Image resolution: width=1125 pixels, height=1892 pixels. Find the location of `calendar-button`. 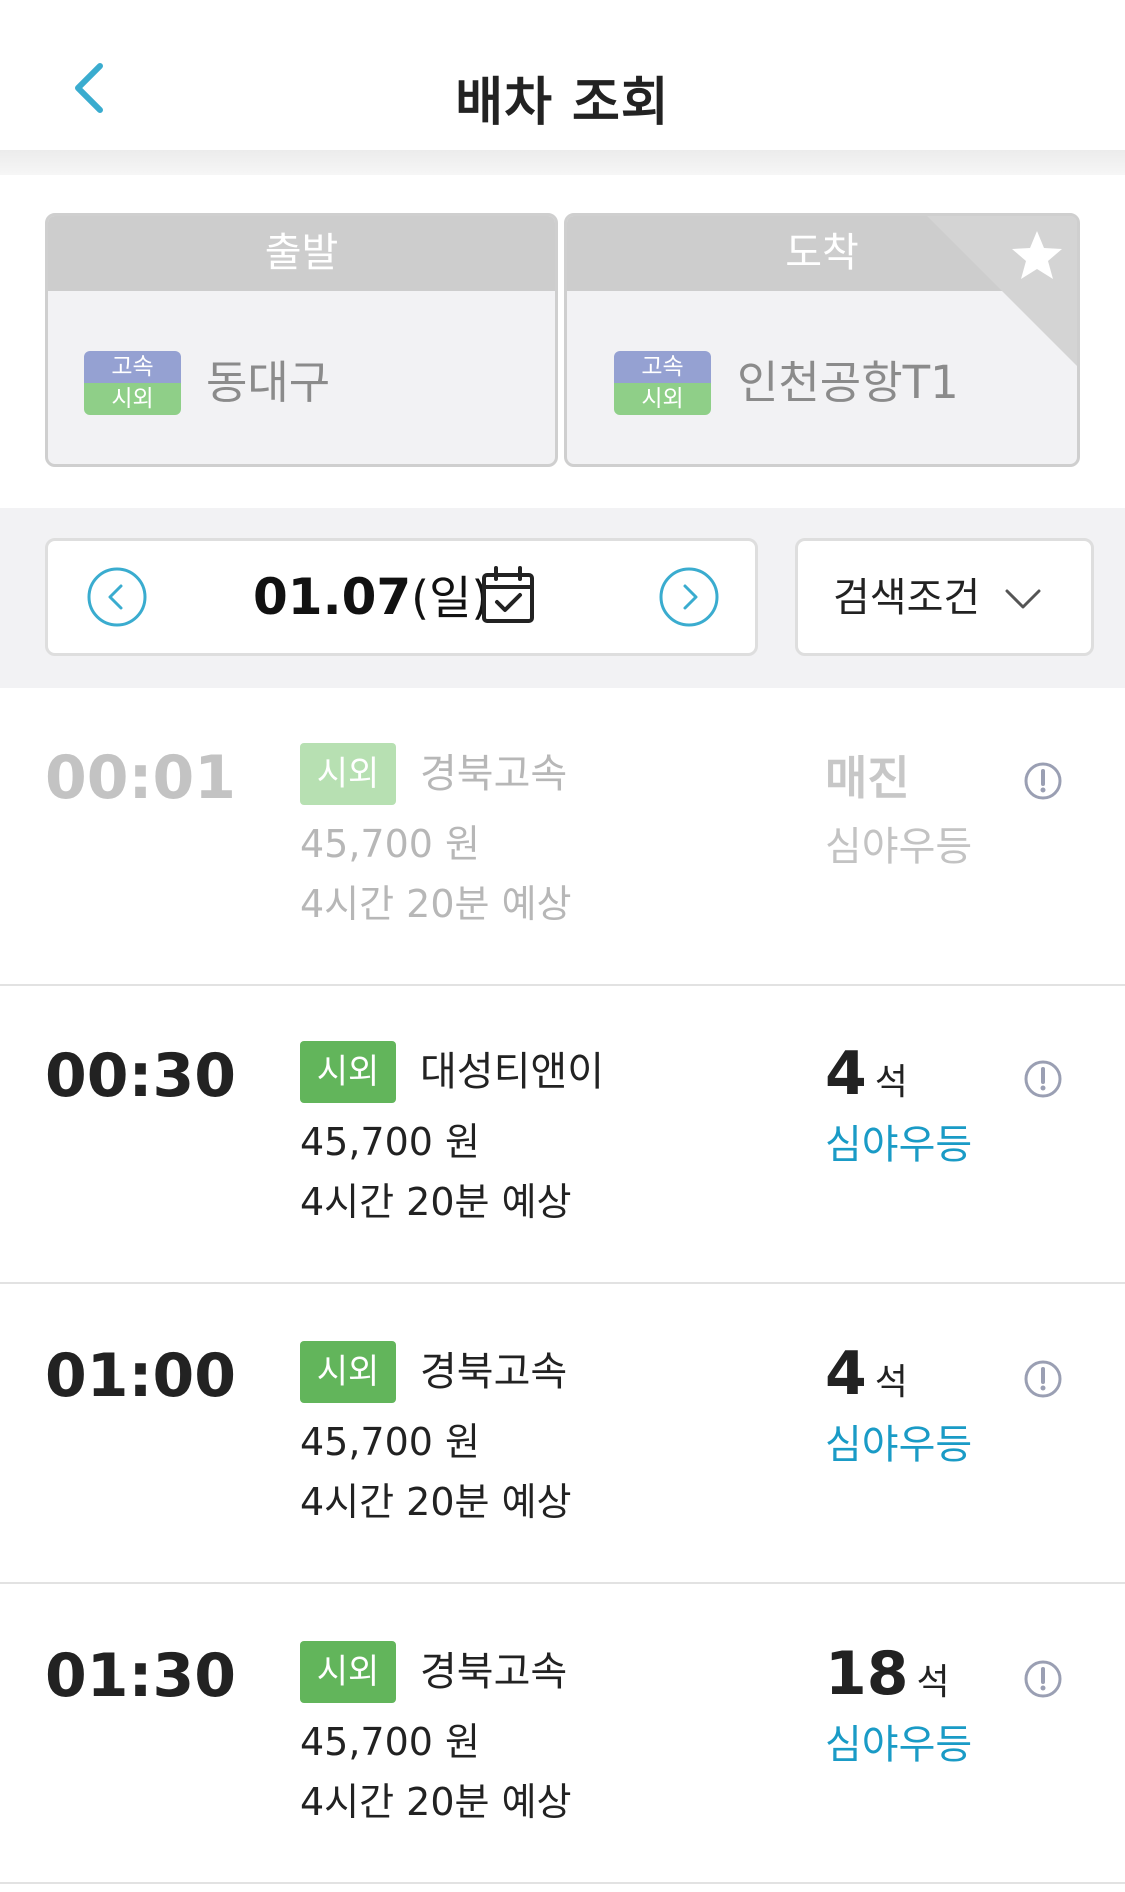

calendar-button is located at coordinates (508, 595).